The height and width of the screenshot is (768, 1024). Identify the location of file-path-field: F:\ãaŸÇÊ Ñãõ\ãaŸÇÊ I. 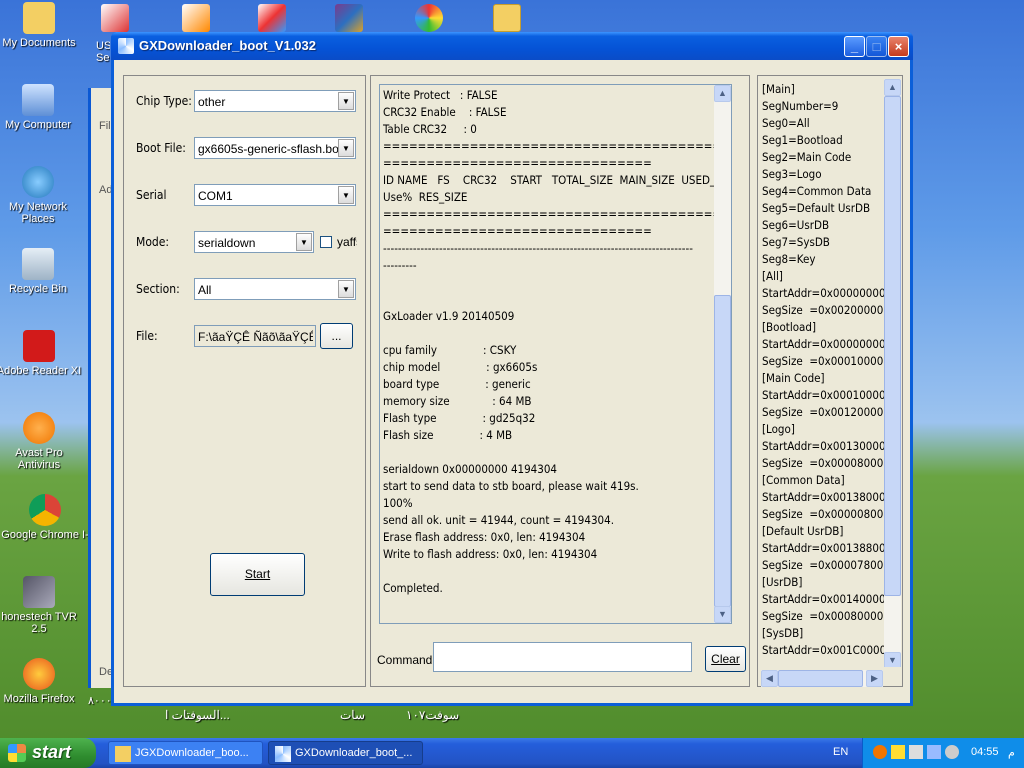
(255, 336).